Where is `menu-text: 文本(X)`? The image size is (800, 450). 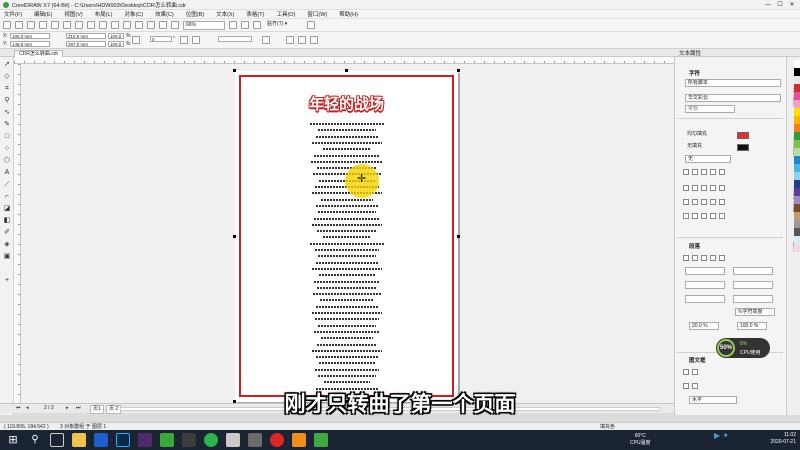 menu-text: 文本(X) is located at coordinates (225, 14).